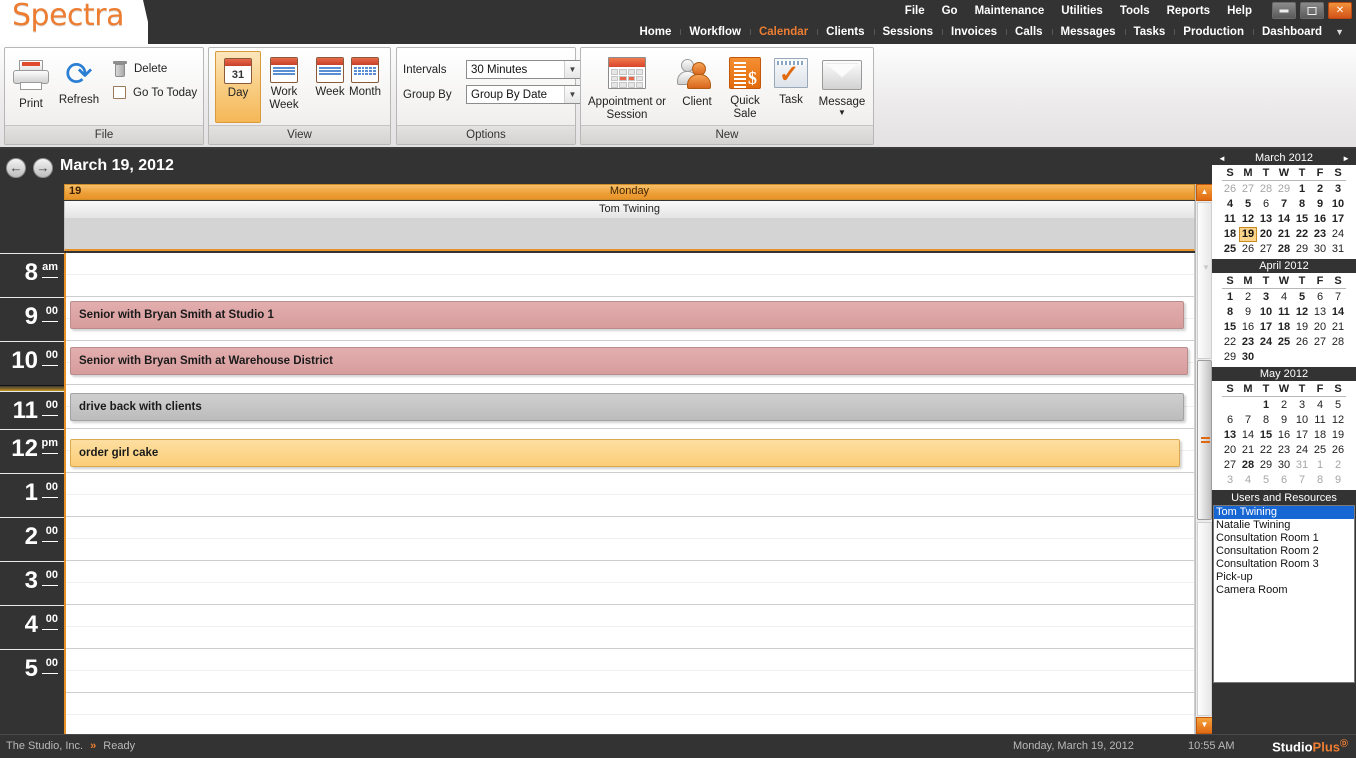  What do you see at coordinates (1338, 249) in the screenshot?
I see `mini-cal-day: 31` at bounding box center [1338, 249].